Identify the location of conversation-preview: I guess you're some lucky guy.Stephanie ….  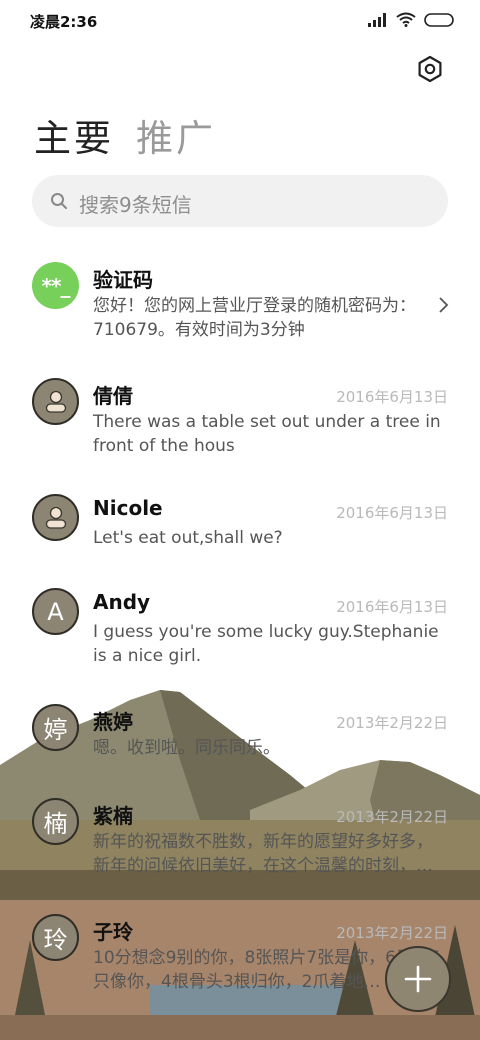
(266, 644).